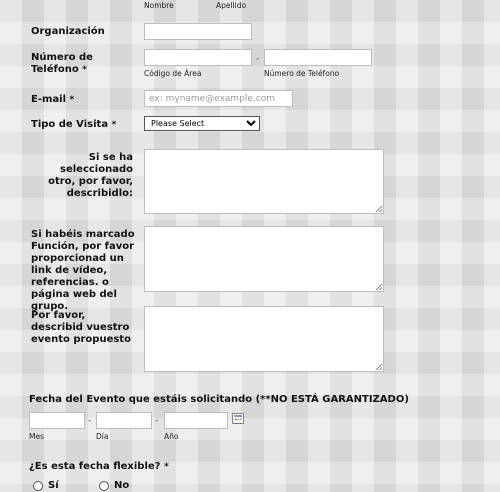  Describe the element at coordinates (159, 5) in the screenshot. I see `first-name-sublabel: Nombre` at that location.